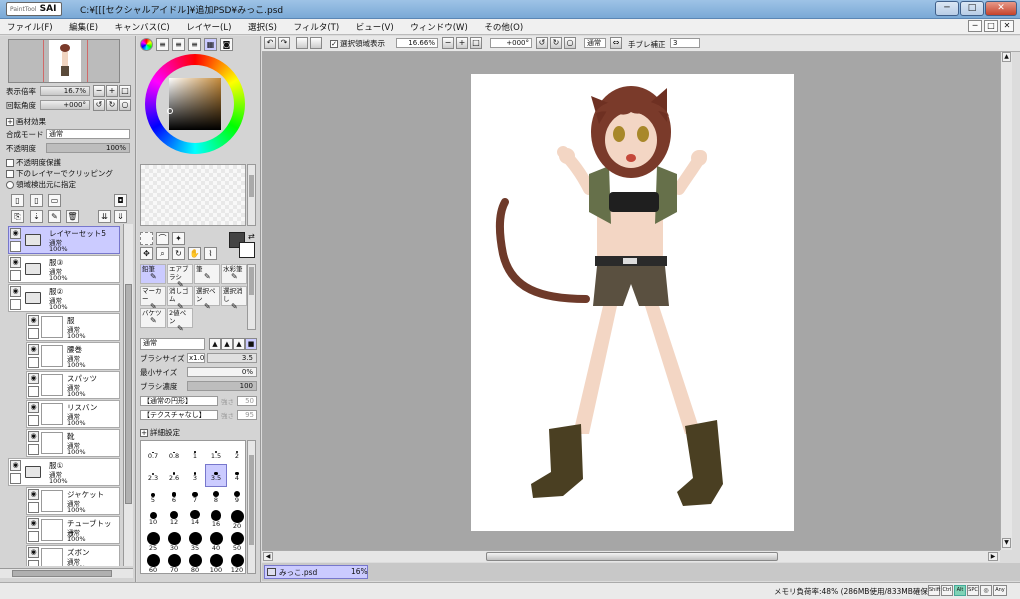 This screenshot has width=1020, height=599. What do you see at coordinates (210, 253) in the screenshot?
I see `eyedropper-icon: ⌇` at bounding box center [210, 253].